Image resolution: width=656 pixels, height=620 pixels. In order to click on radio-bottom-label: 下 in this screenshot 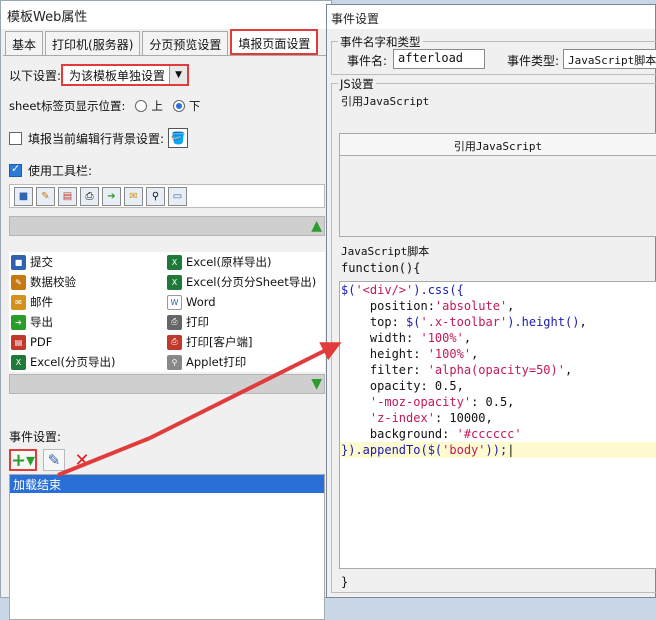, I will do `click(194, 106)`.